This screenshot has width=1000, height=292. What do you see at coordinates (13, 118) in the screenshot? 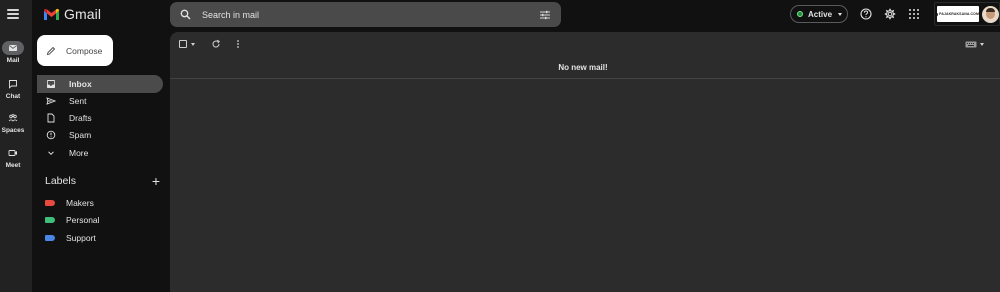
I see `spaces-icon` at bounding box center [13, 118].